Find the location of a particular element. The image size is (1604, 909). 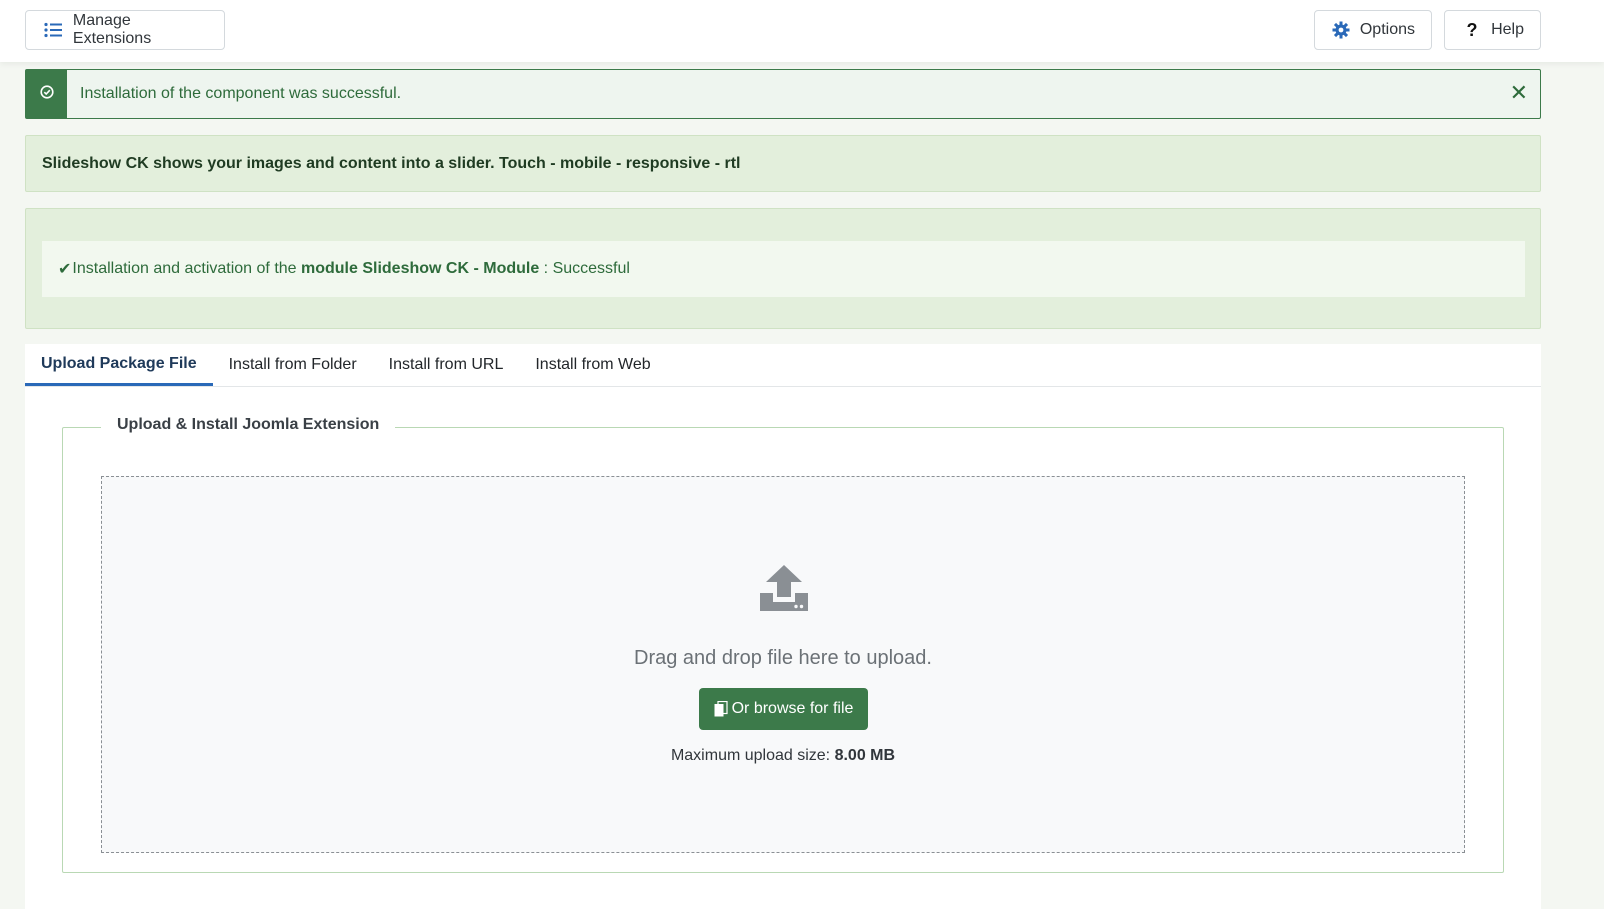

options-label: Options is located at coordinates (1387, 29).